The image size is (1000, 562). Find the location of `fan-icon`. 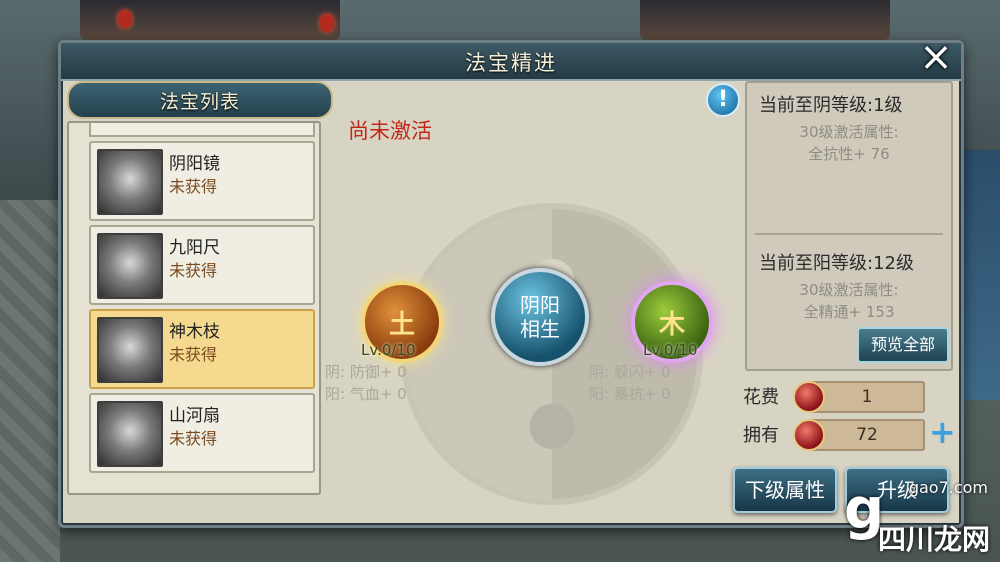

fan-icon is located at coordinates (130, 434).